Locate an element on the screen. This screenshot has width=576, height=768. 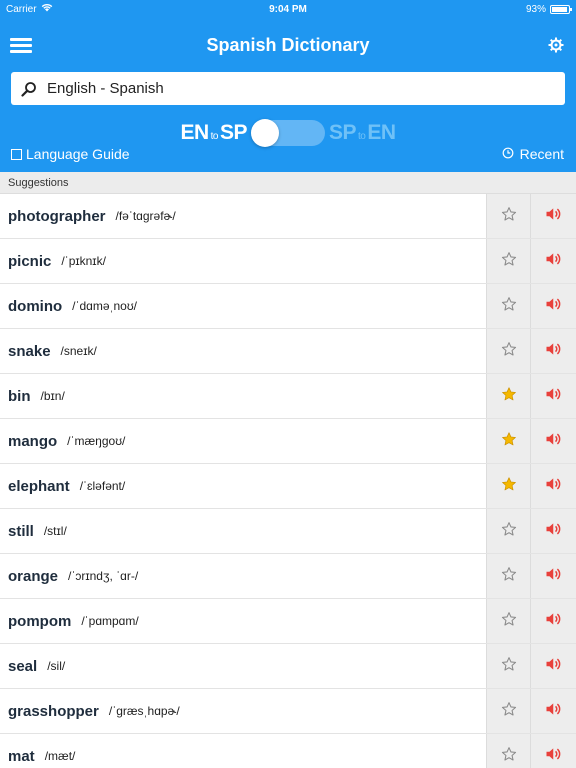
word-text: mat is located at coordinates (21, 756).